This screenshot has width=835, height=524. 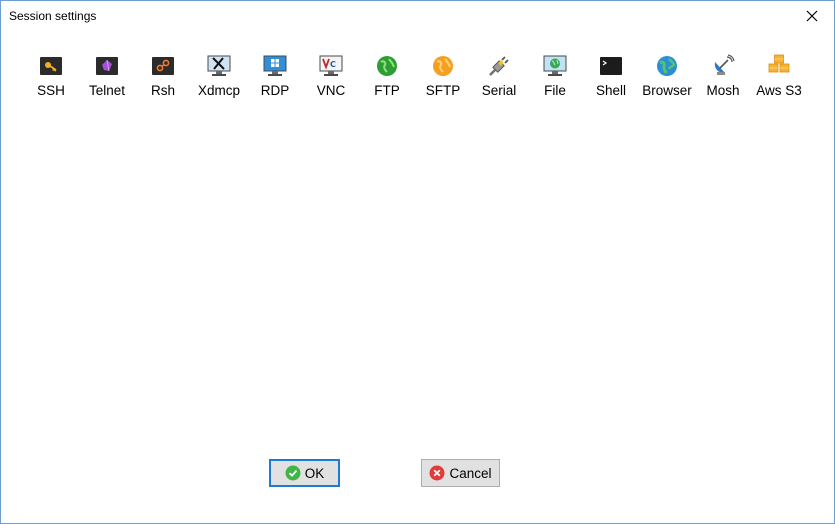 I want to click on session-type-label: File, so click(x=555, y=90).